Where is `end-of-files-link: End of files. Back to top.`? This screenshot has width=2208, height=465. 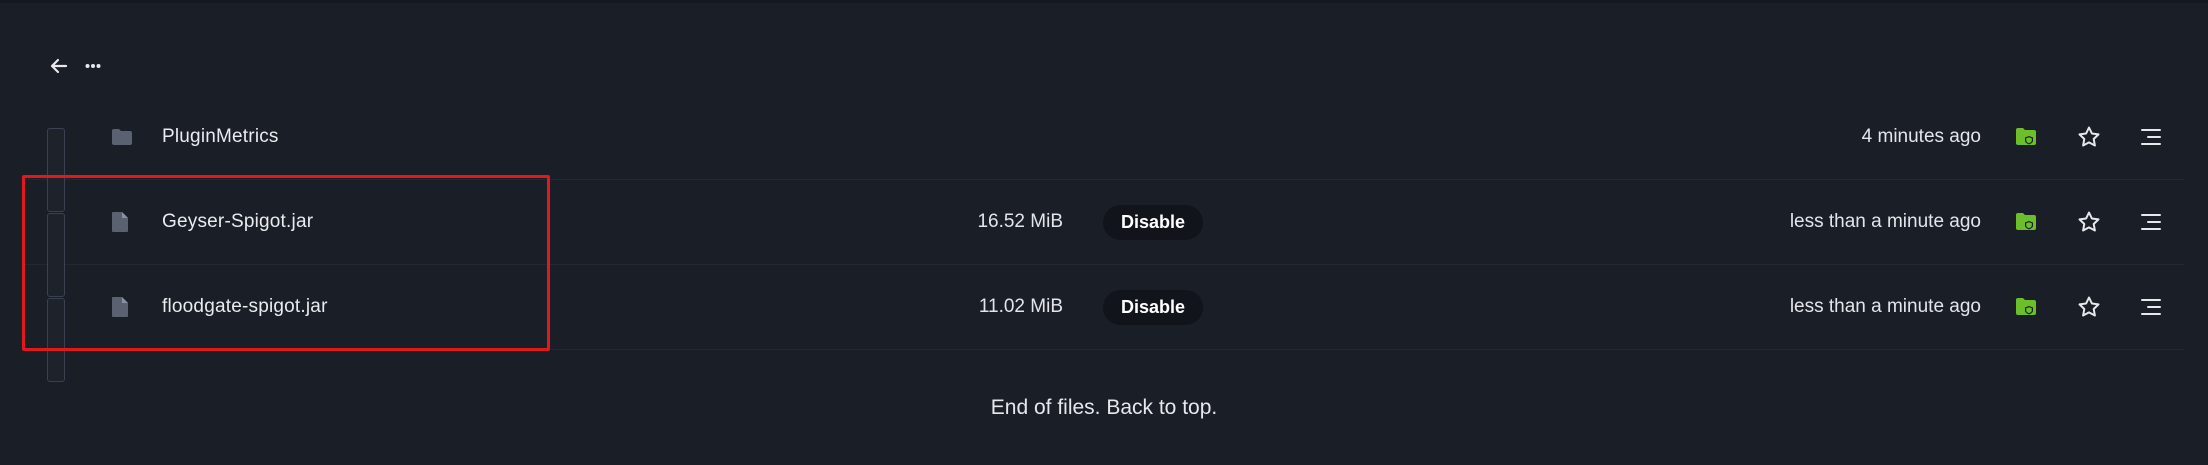 end-of-files-link: End of files. Back to top. is located at coordinates (1104, 407).